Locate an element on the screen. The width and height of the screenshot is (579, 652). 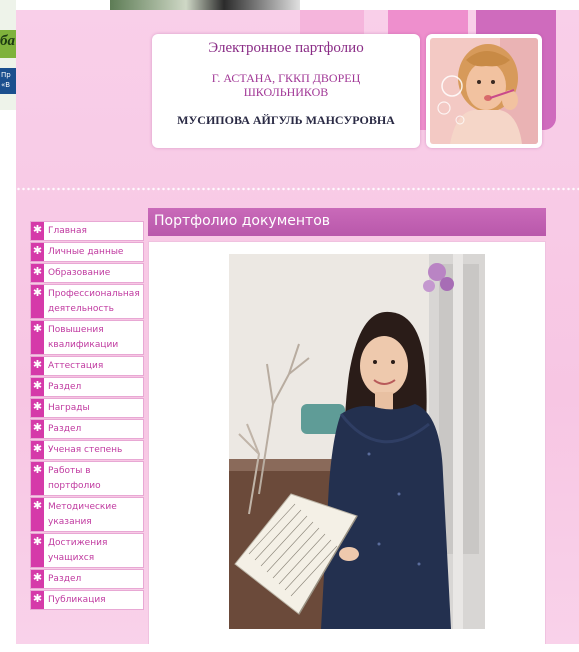
menu-item-label: Работы в портфолио is located at coordinates (74, 478).